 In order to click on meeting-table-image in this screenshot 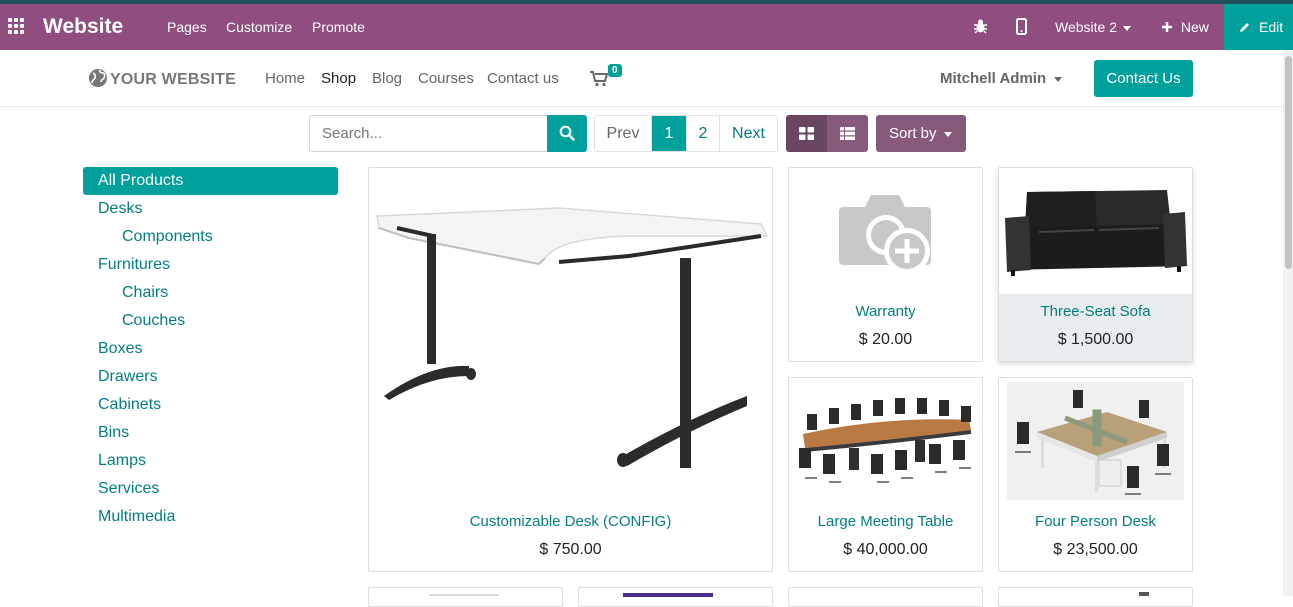, I will do `click(885, 440)`.